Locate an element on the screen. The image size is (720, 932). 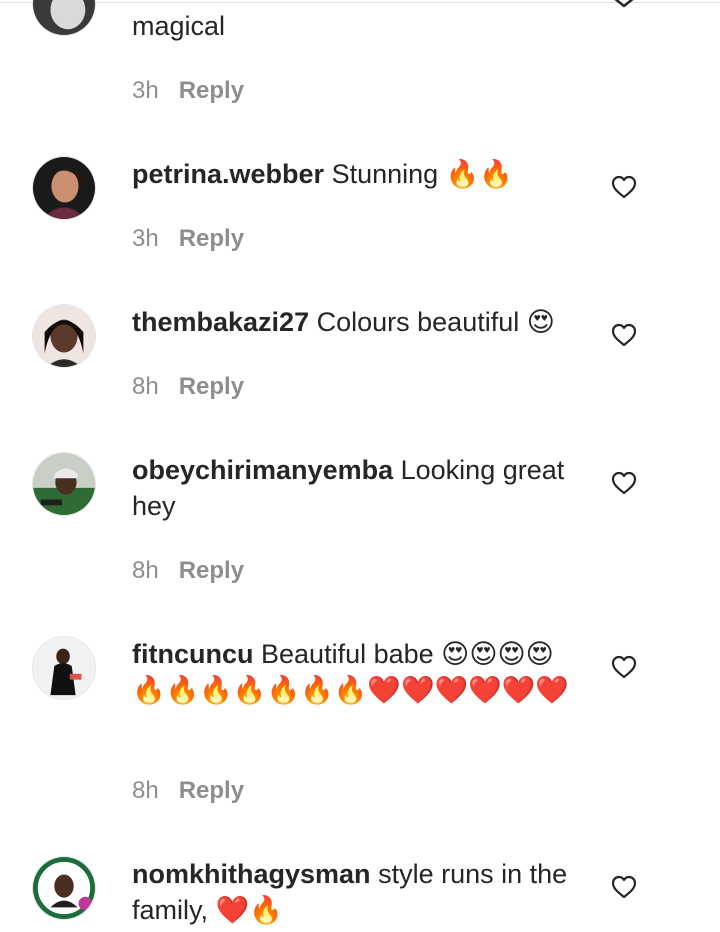
comment-emoji: 😍 is located at coordinates (540, 322).